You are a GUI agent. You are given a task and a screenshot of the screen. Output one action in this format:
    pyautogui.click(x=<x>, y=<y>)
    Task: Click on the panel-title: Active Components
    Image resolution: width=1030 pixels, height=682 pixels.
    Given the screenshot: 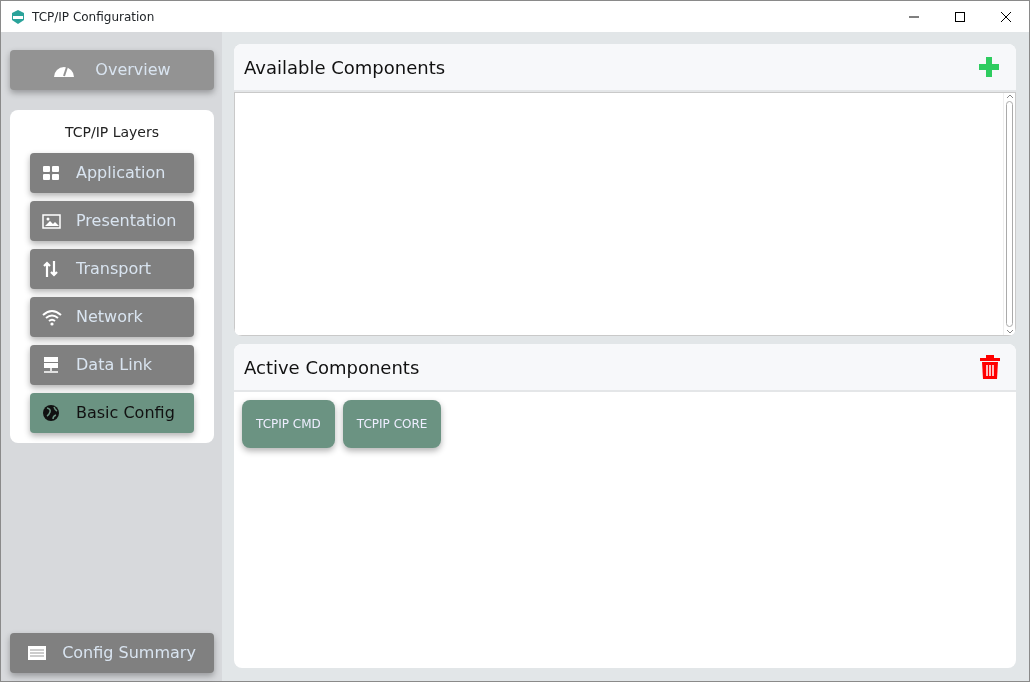 What is the action you would take?
    pyautogui.click(x=332, y=367)
    